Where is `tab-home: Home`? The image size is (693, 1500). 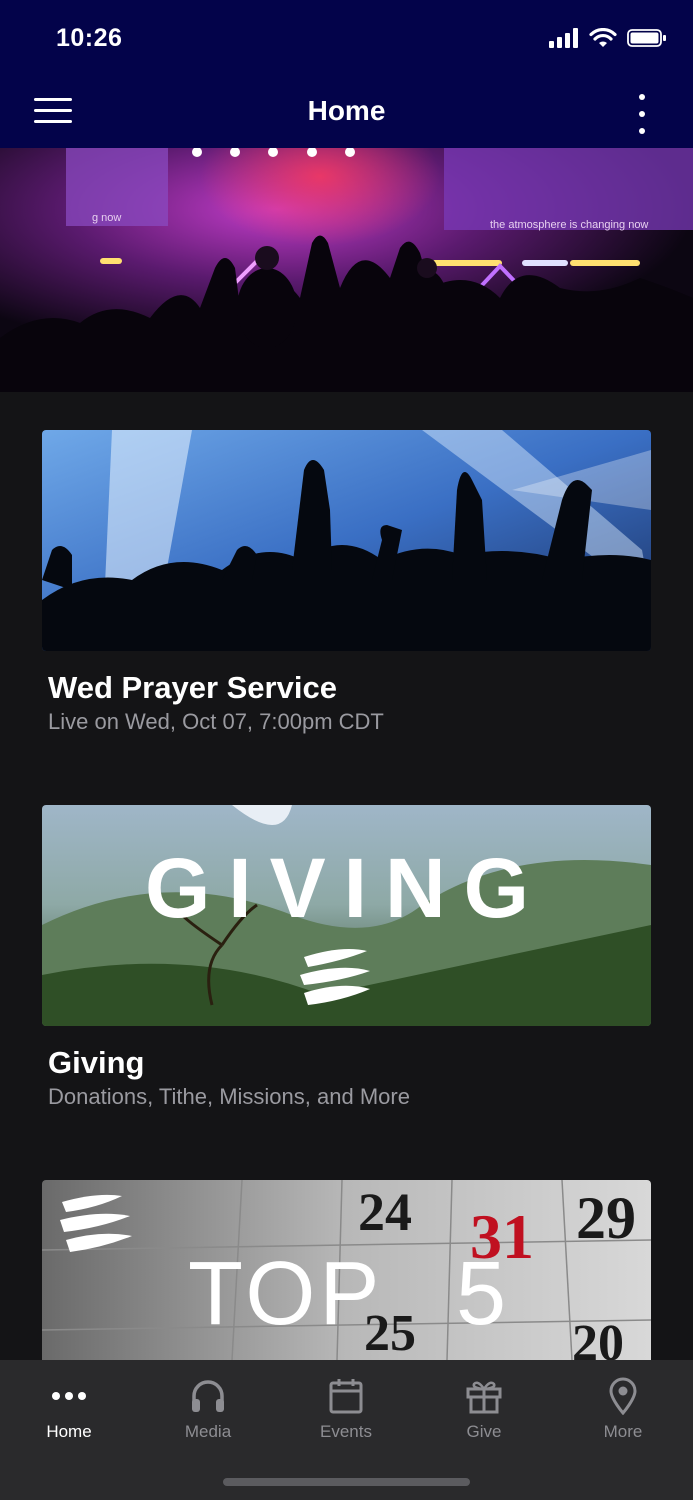
tab-home: Home is located at coordinates (69, 1408).